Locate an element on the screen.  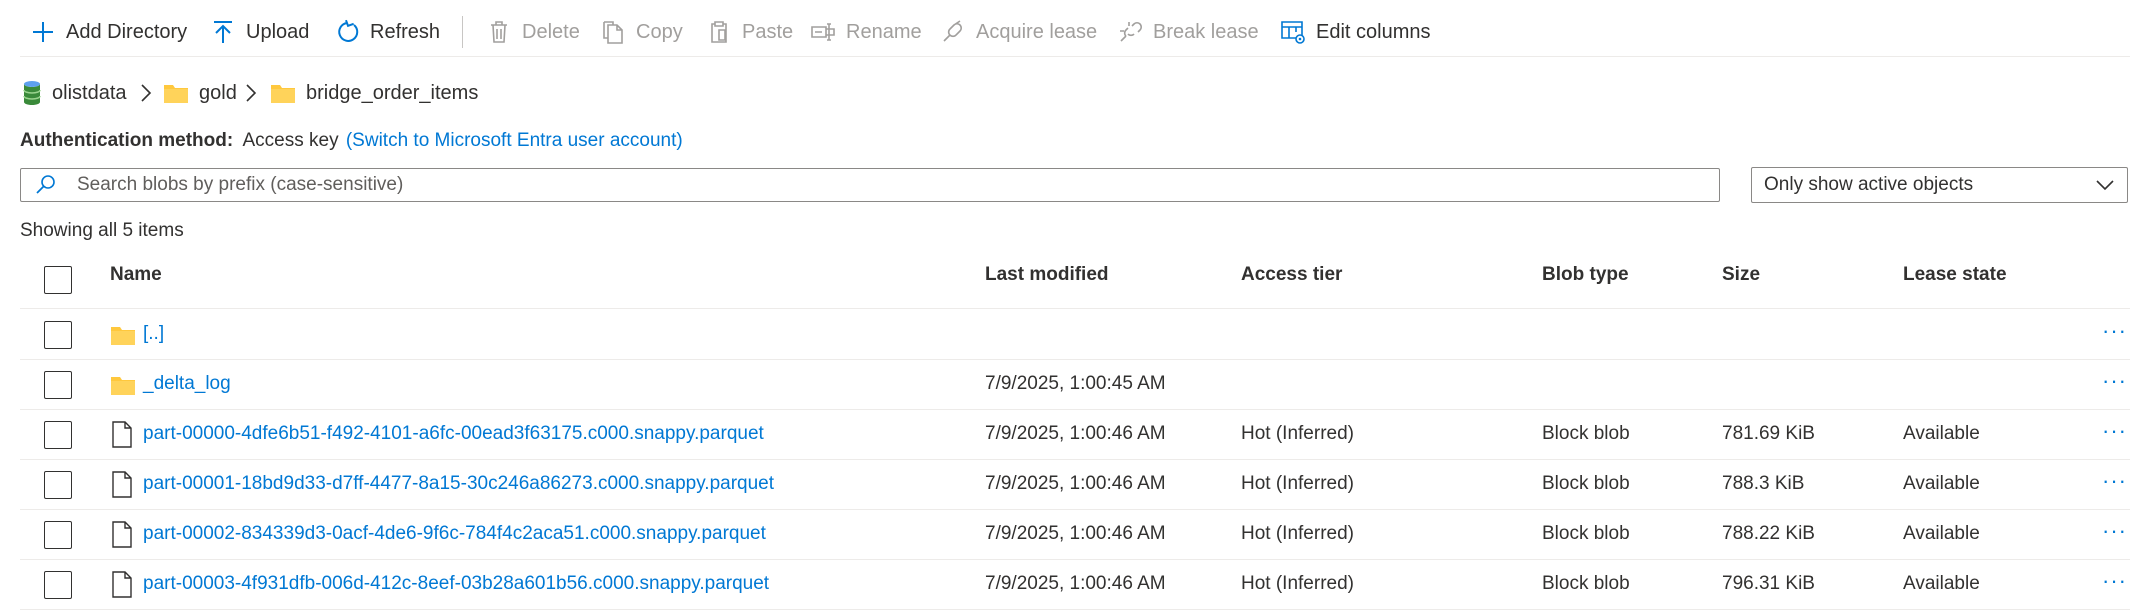
search-input is located at coordinates (852, 185).